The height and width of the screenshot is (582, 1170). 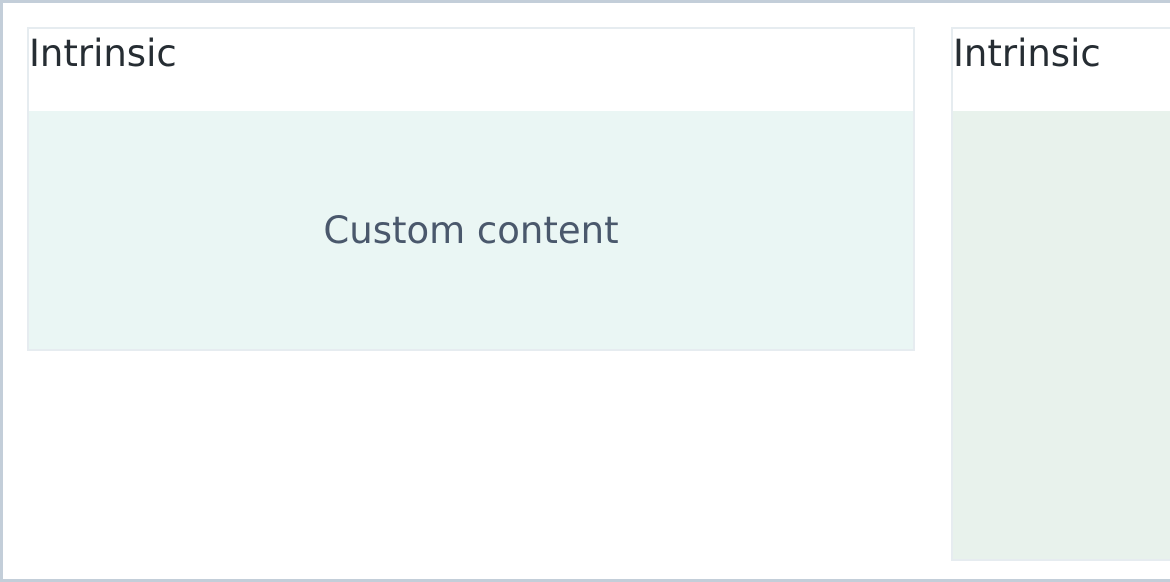 I want to click on card-content-area, so click(x=1061, y=335).